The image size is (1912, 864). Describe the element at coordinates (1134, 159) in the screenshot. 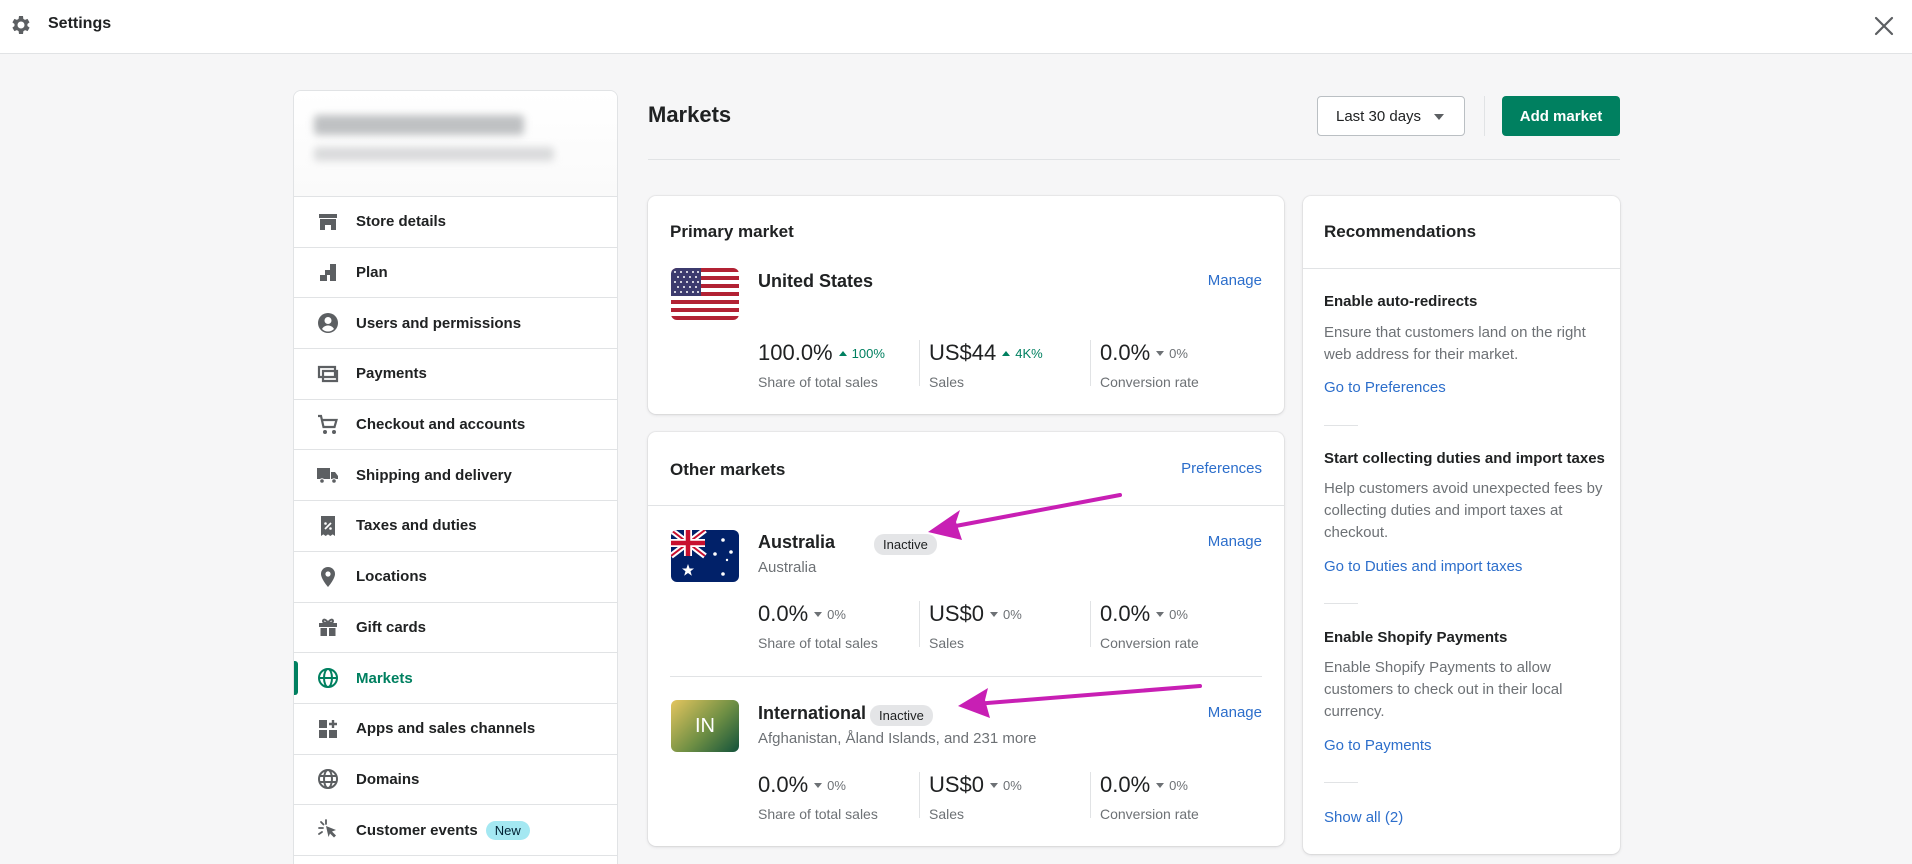

I see `header-rule` at that location.